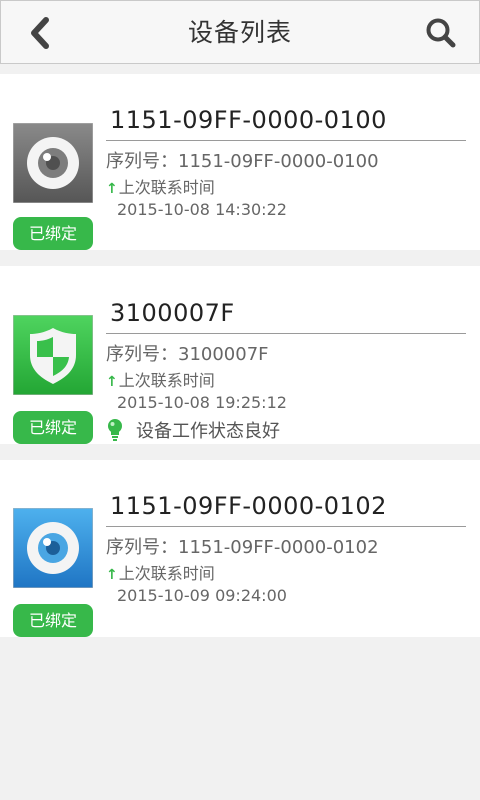 The width and height of the screenshot is (480, 800). I want to click on page-title: 设备列表, so click(239, 32).